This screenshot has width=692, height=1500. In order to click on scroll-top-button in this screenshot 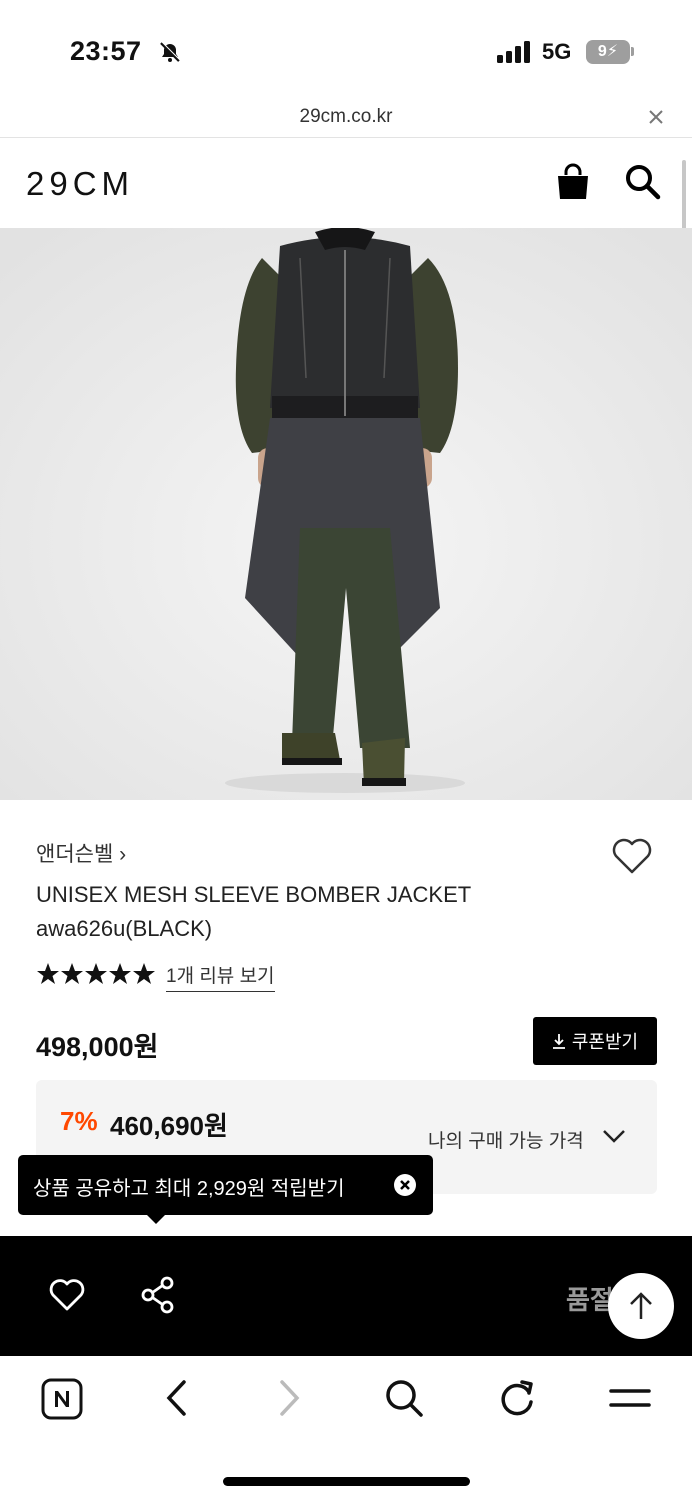, I will do `click(641, 1306)`.